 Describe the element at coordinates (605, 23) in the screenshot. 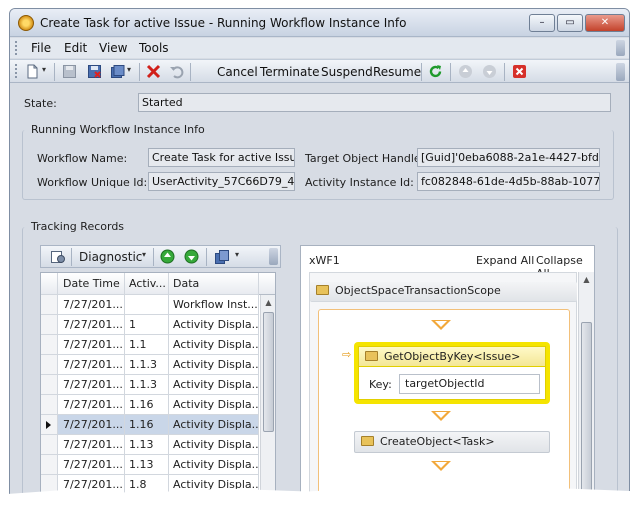

I see `close-button: ✕` at that location.